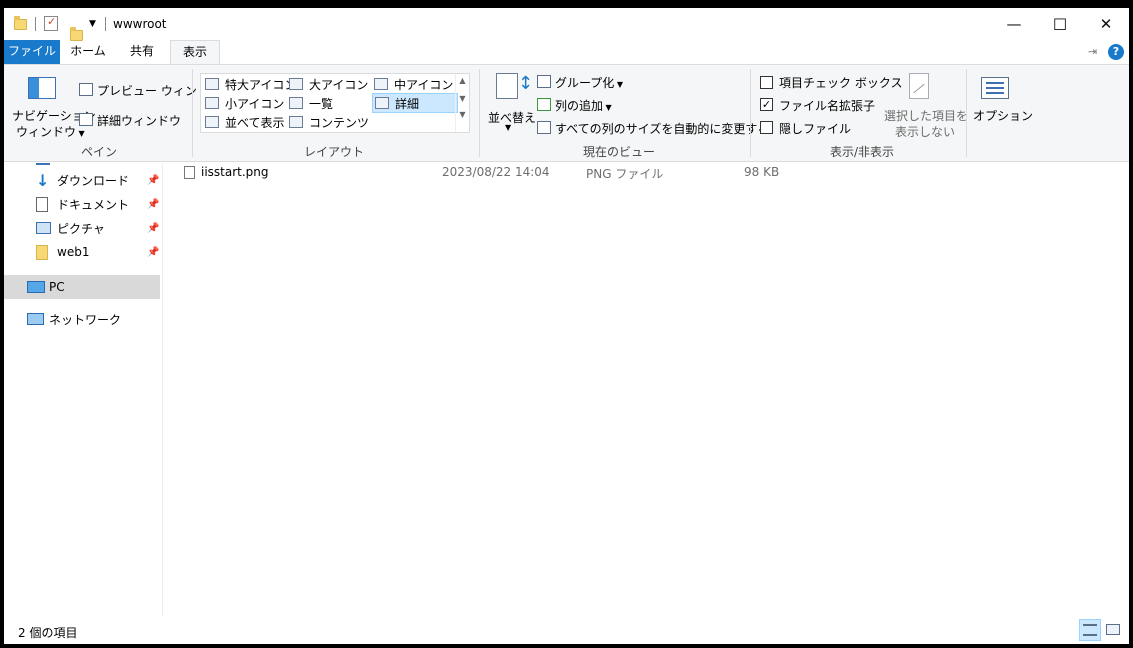 Image resolution: width=1133 pixels, height=648 pixels. What do you see at coordinates (1003, 115) in the screenshot?
I see `options-button: オプション` at bounding box center [1003, 115].